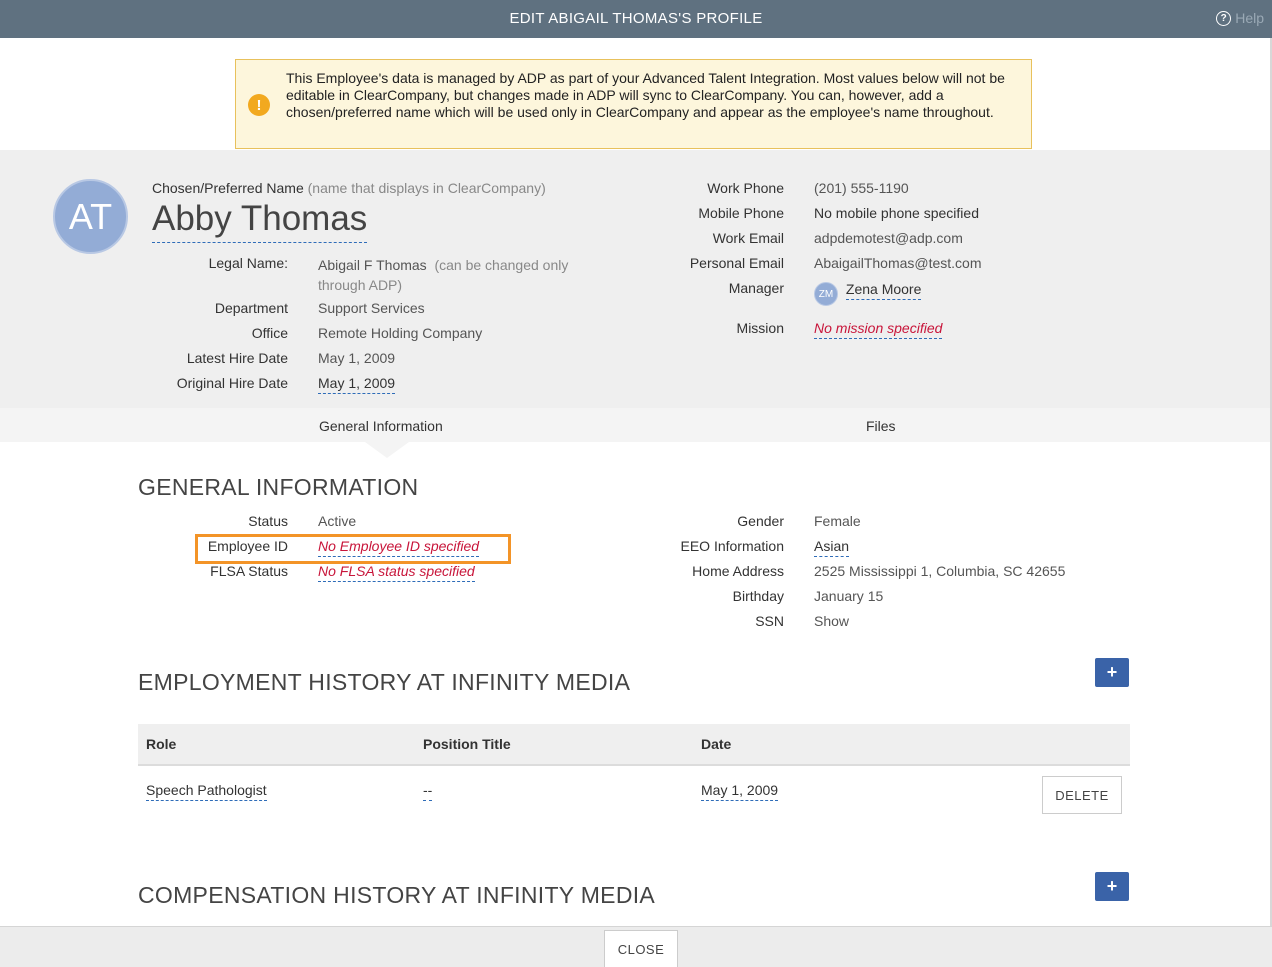 The width and height of the screenshot is (1272, 967). I want to click on status-label: Status, so click(268, 521).